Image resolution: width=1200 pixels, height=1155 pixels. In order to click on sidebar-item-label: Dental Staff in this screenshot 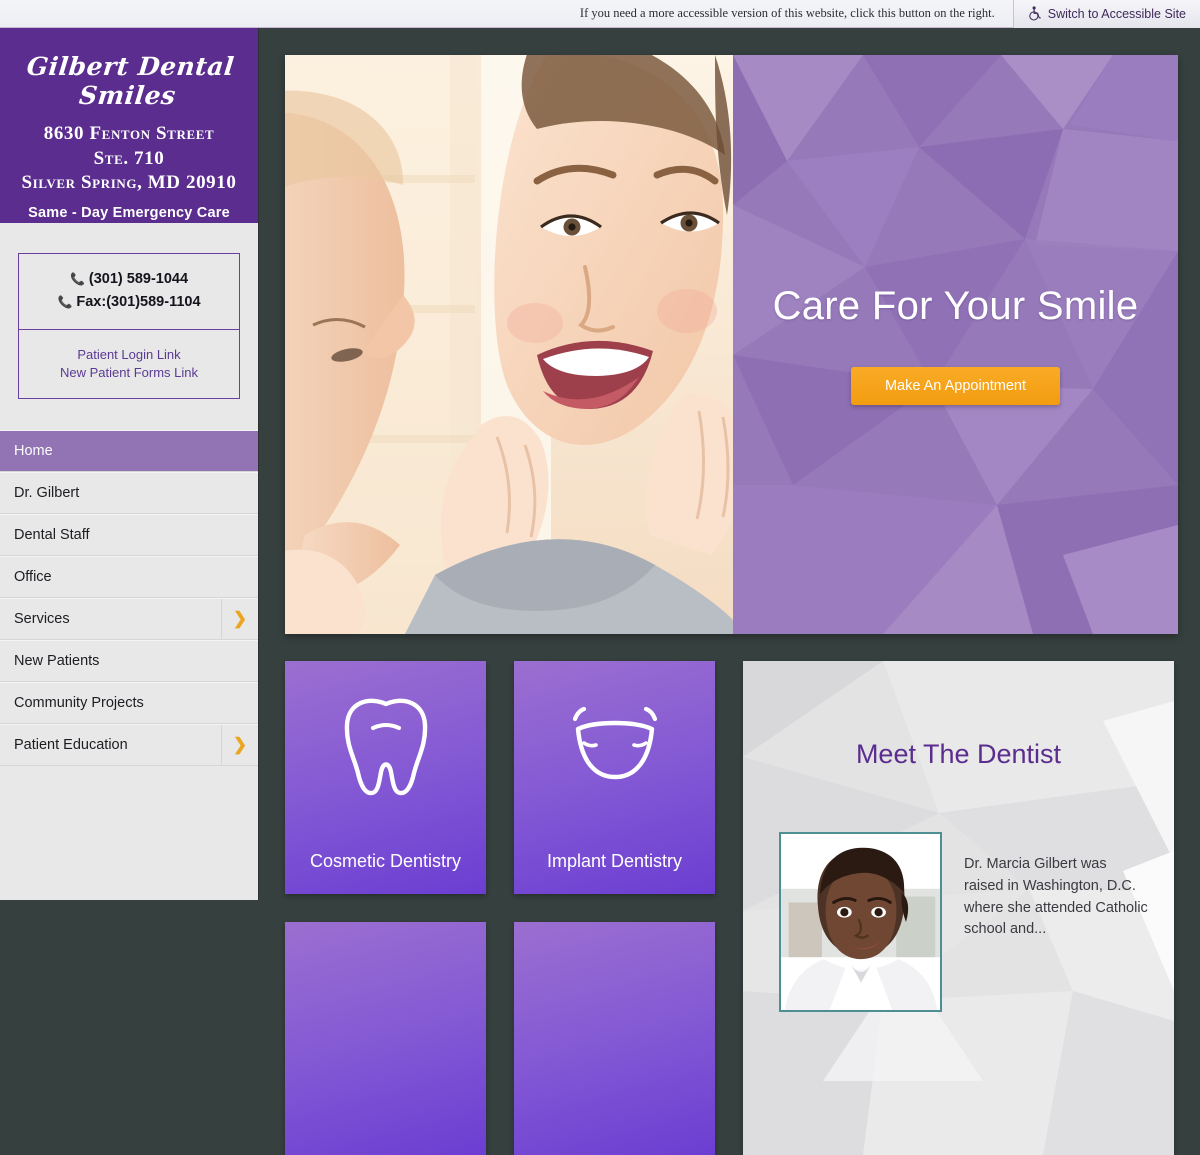, I will do `click(52, 535)`.